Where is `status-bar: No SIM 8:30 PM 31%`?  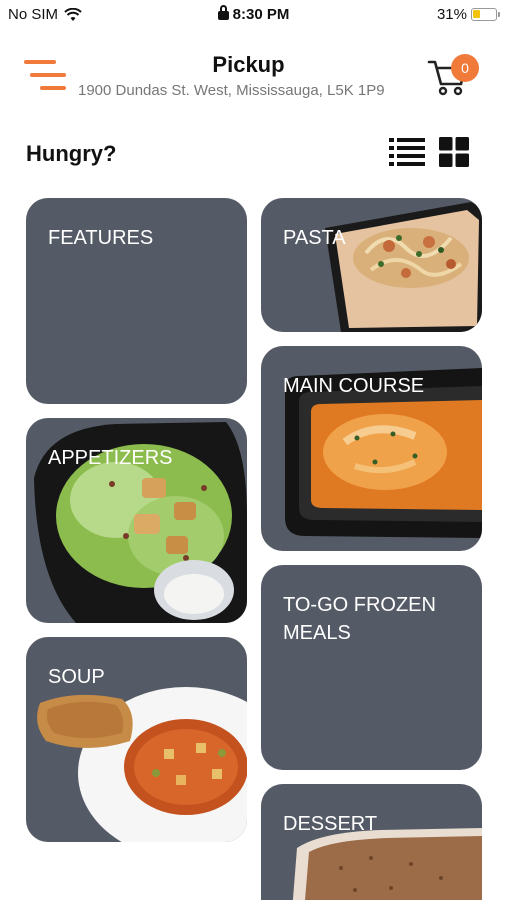
status-bar: No SIM 8:30 PM 31% is located at coordinates (253, 15).